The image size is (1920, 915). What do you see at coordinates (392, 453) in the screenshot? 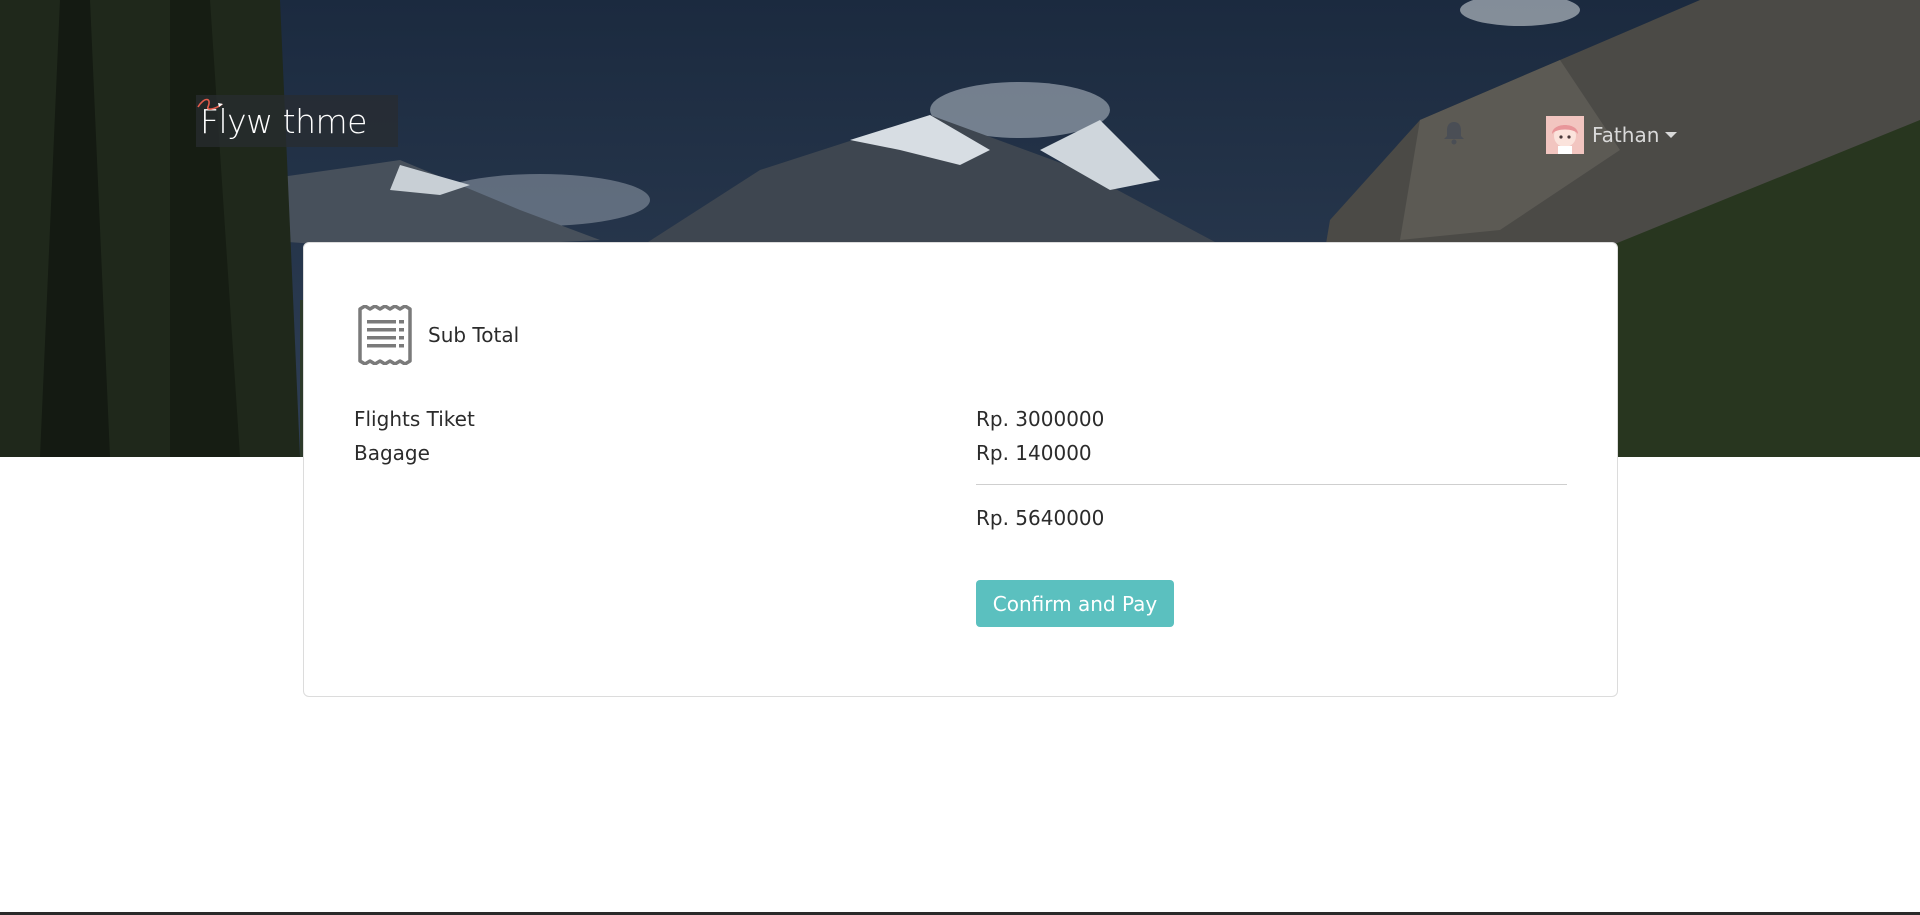
I see `item-label-bagage: Bagage` at bounding box center [392, 453].